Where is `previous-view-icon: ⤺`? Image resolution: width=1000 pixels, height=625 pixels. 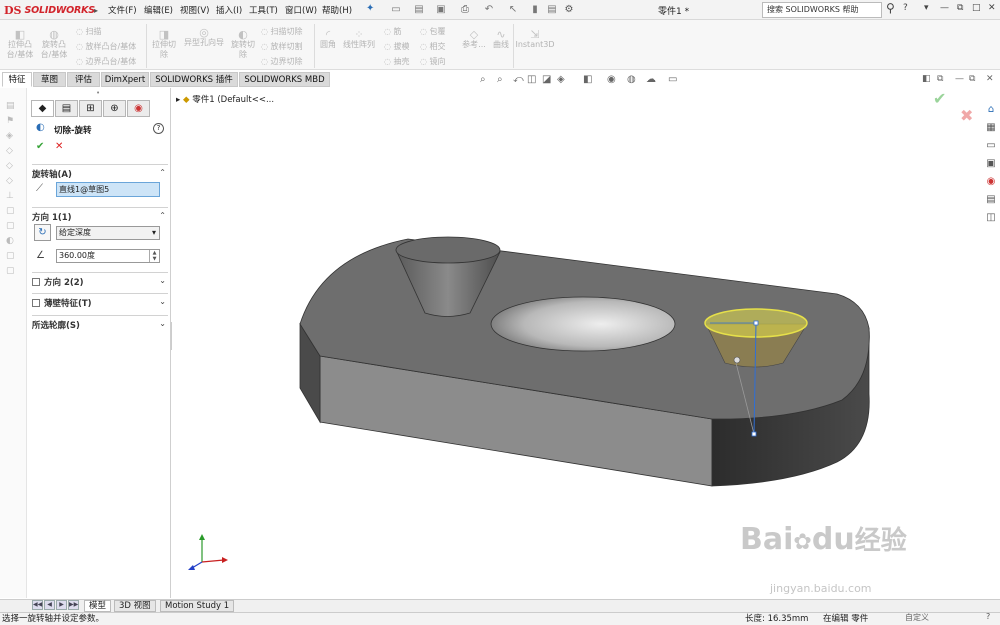 previous-view-icon: ⤺ is located at coordinates (518, 79).